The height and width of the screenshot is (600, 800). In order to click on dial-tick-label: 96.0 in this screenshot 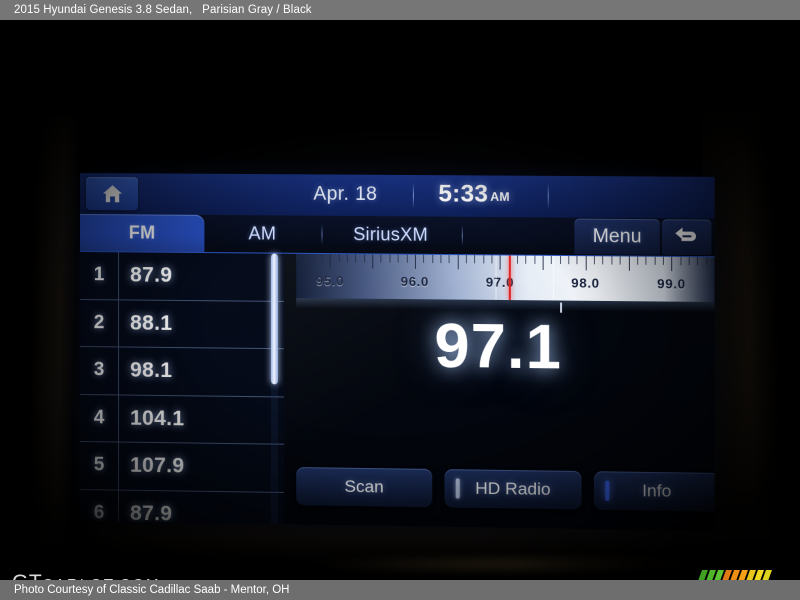, I will do `click(414, 281)`.